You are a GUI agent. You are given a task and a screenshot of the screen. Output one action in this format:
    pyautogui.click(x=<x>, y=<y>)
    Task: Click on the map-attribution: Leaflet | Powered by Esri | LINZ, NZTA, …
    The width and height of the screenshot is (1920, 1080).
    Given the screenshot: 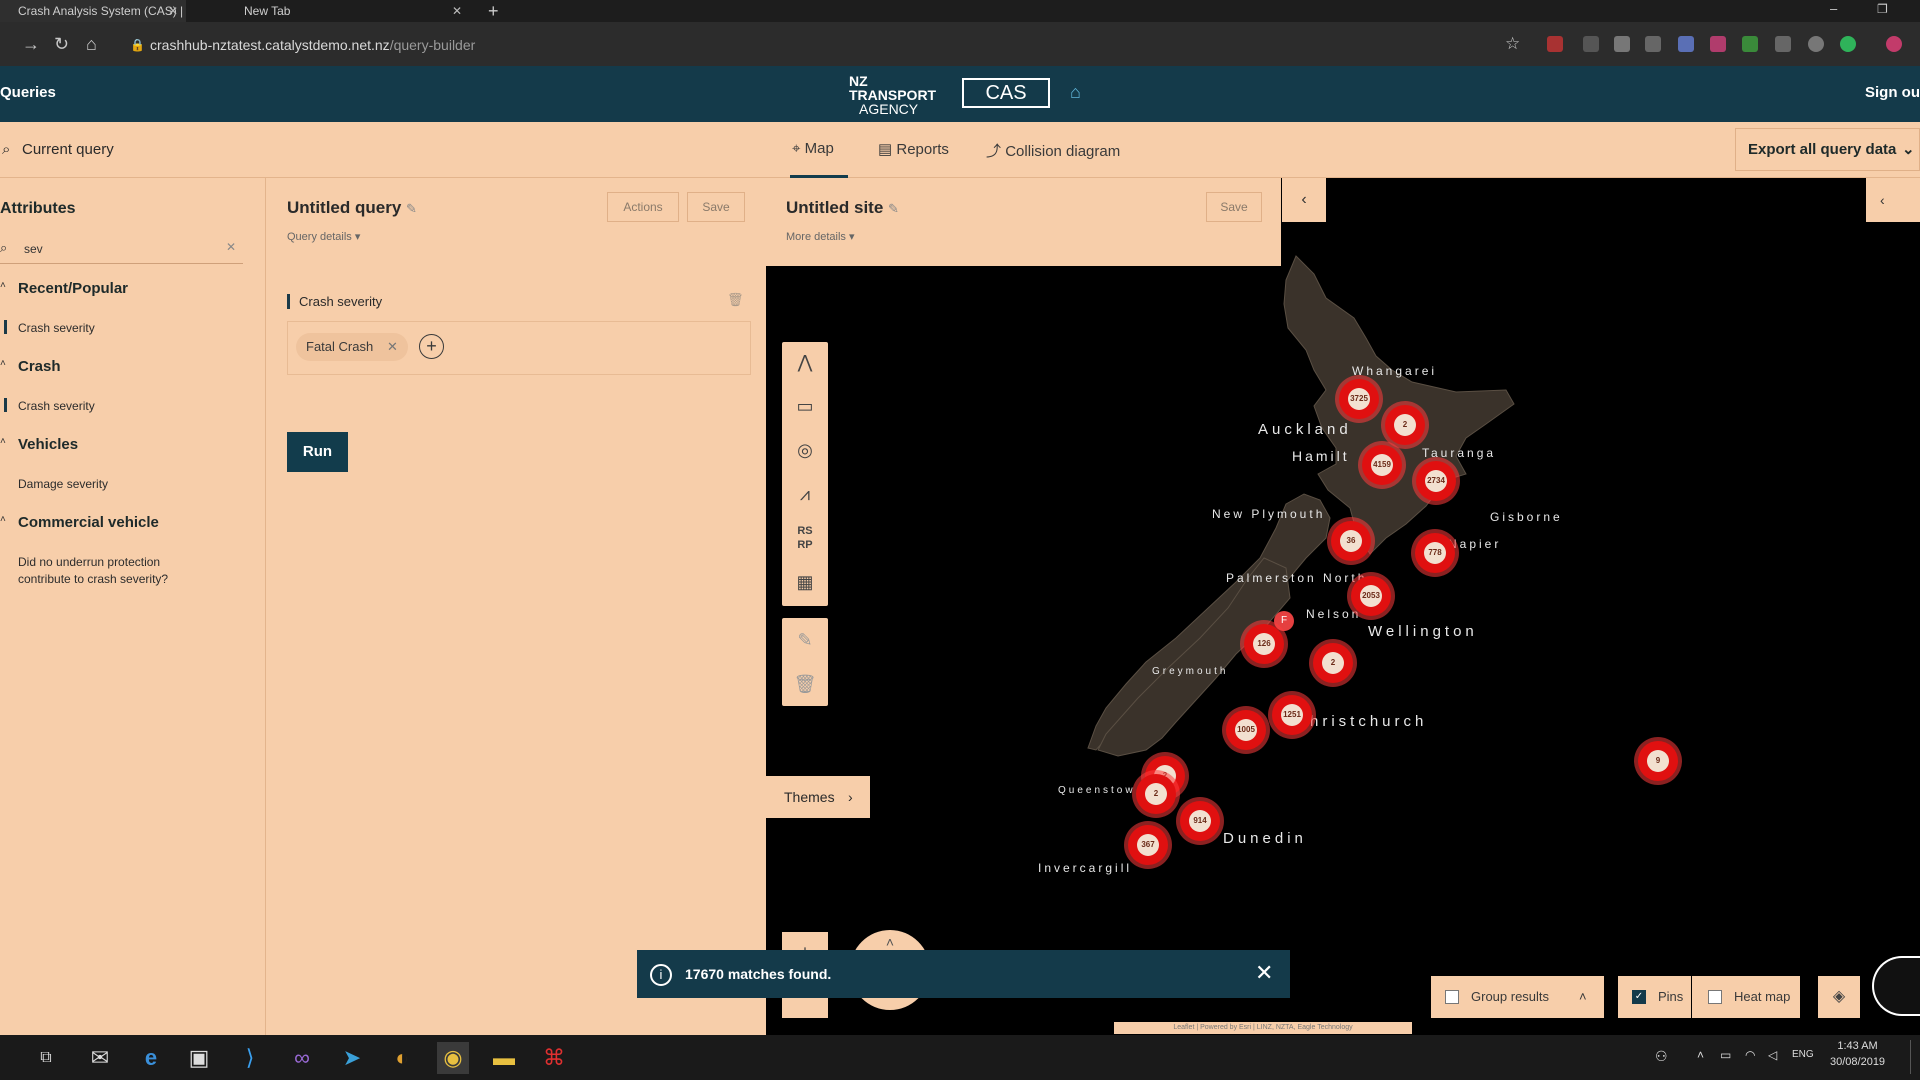 What is the action you would take?
    pyautogui.click(x=1263, y=1028)
    